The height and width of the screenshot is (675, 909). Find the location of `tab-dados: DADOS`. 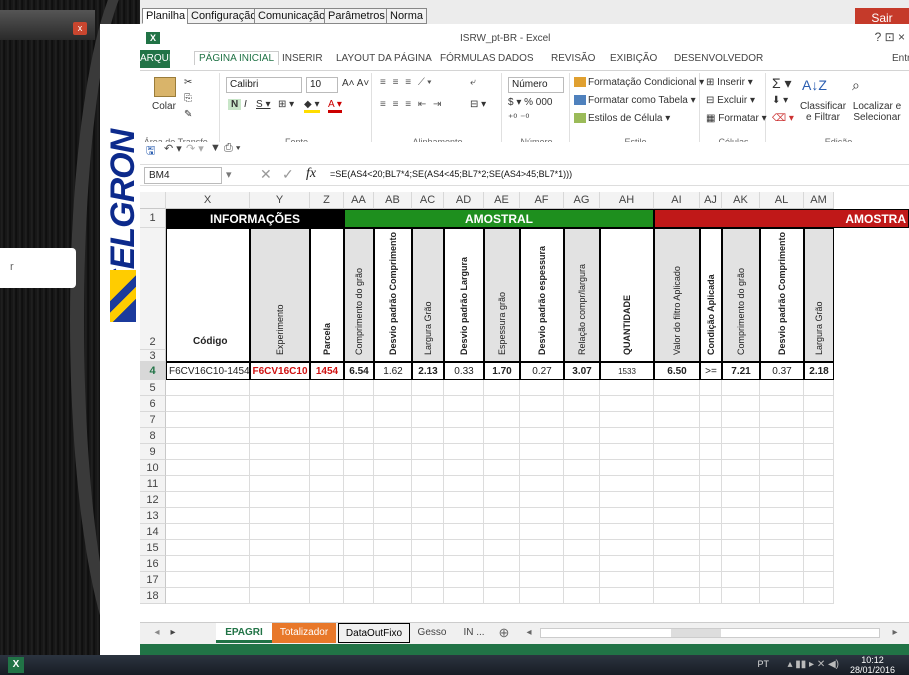

tab-dados: DADOS is located at coordinates (516, 58).